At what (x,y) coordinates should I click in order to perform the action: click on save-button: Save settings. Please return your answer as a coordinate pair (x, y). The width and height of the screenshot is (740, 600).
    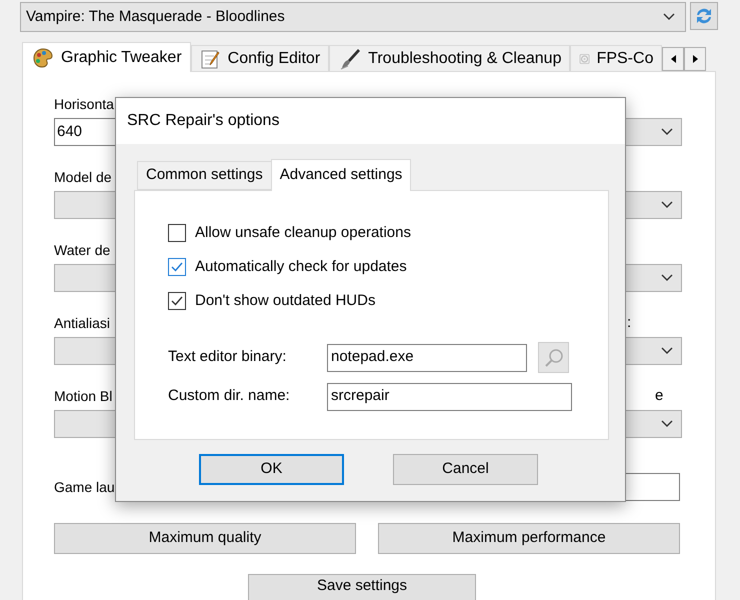
    Looking at the image, I should click on (362, 587).